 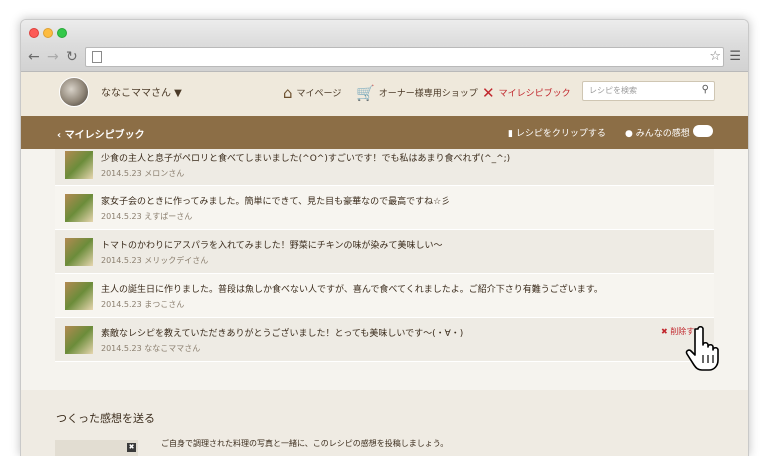 What do you see at coordinates (319, 94) in the screenshot?
I see `nav-mypage-label: マイページ` at bounding box center [319, 94].